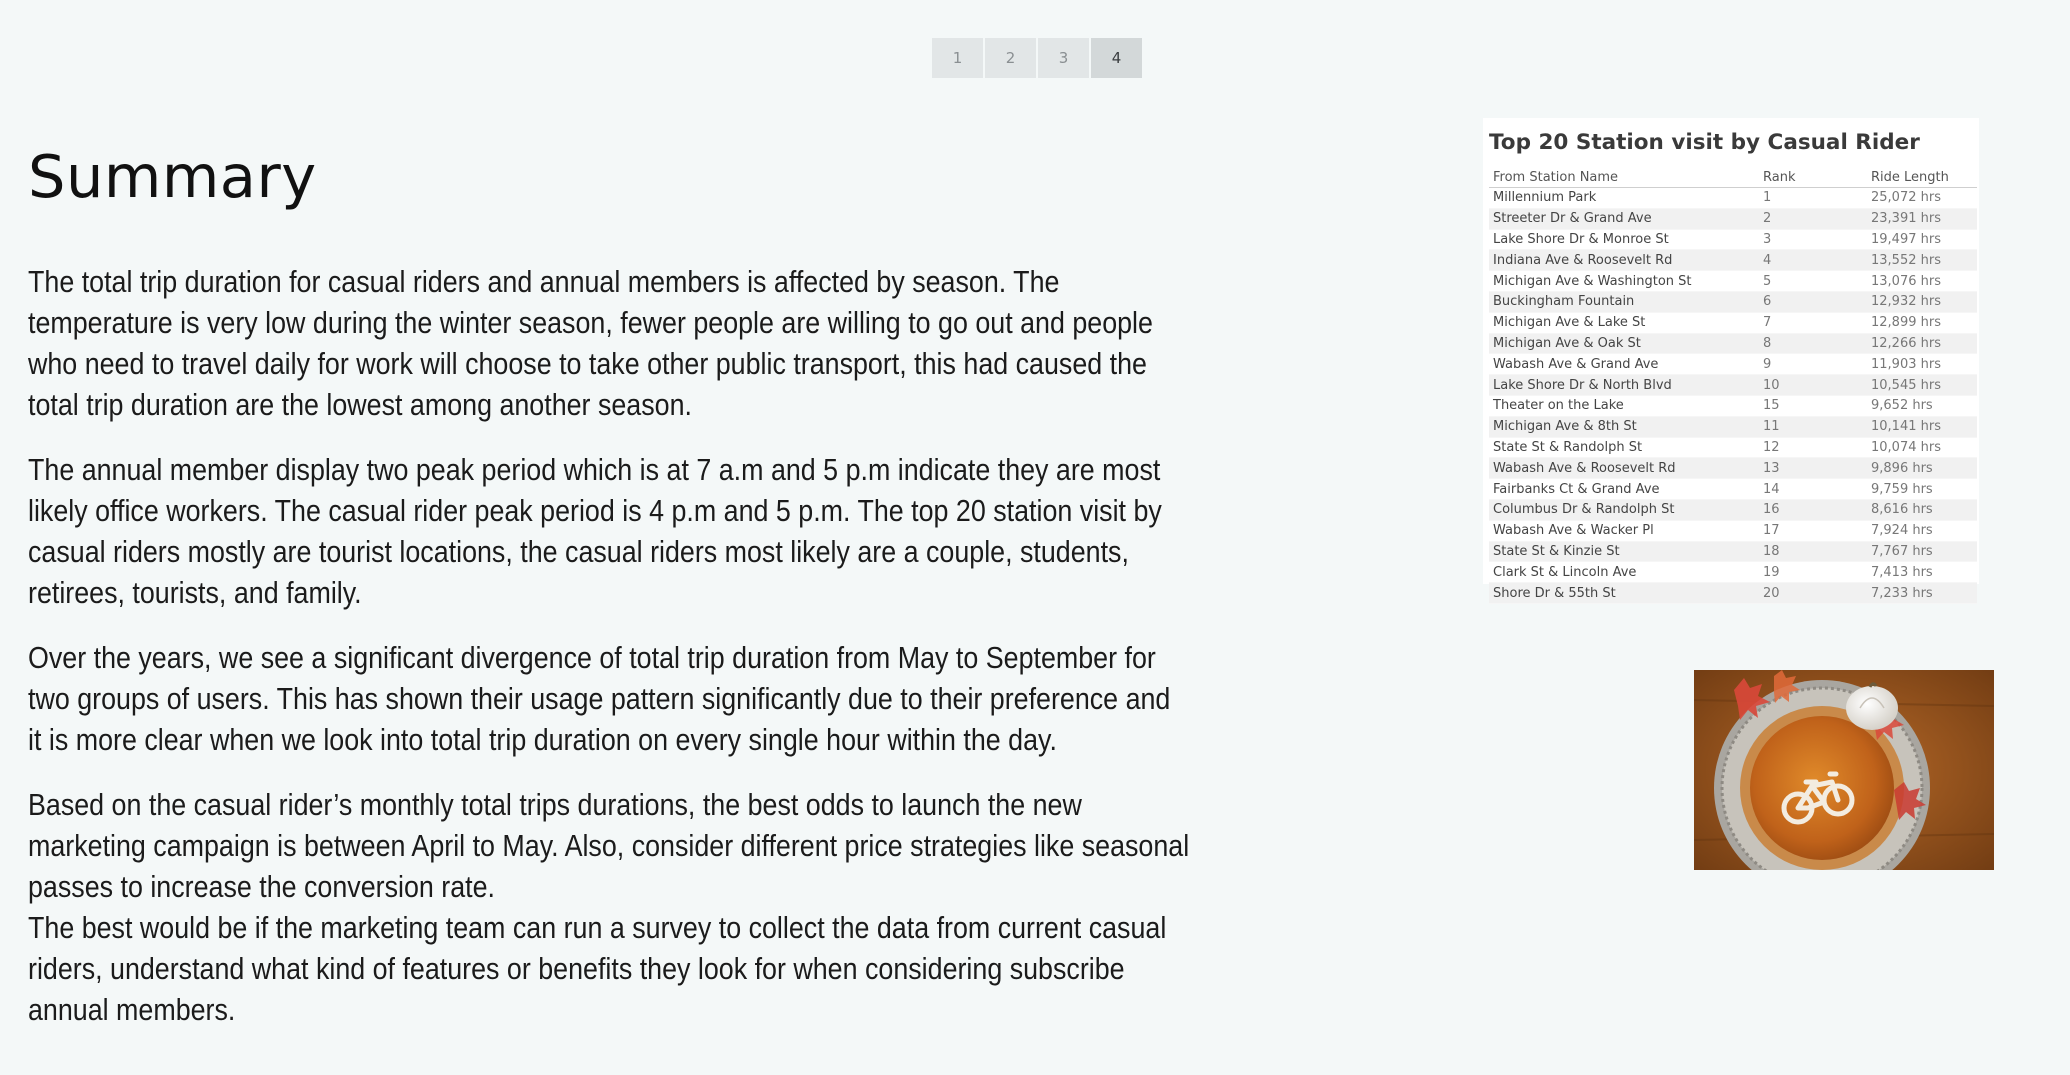  What do you see at coordinates (1767, 343) in the screenshot?
I see `rank-cell: 8` at bounding box center [1767, 343].